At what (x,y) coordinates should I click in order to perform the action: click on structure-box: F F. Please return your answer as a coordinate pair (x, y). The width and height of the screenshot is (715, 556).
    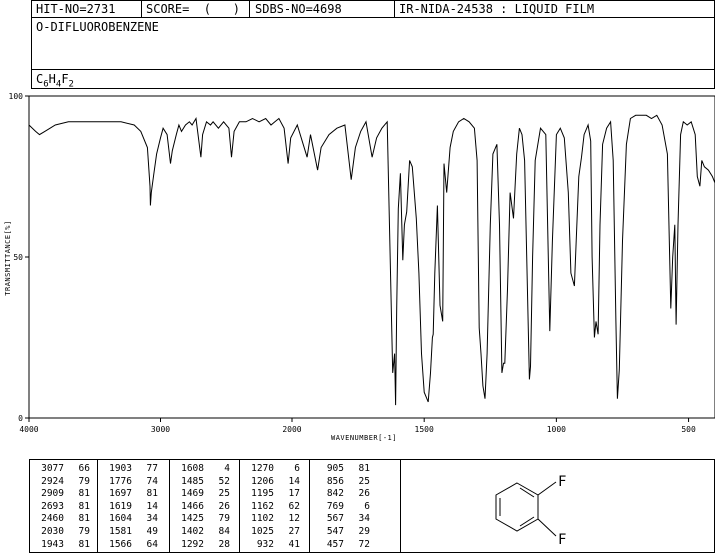
    Looking at the image, I should click on (557, 506).